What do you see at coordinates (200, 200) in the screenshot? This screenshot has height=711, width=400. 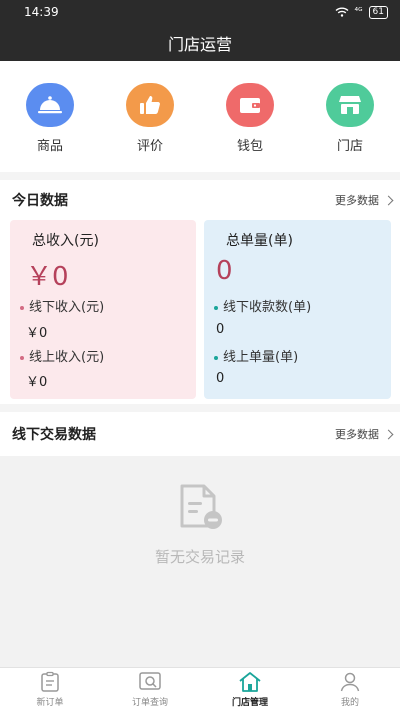 I see `today-header: 今日数据 更多数据` at bounding box center [200, 200].